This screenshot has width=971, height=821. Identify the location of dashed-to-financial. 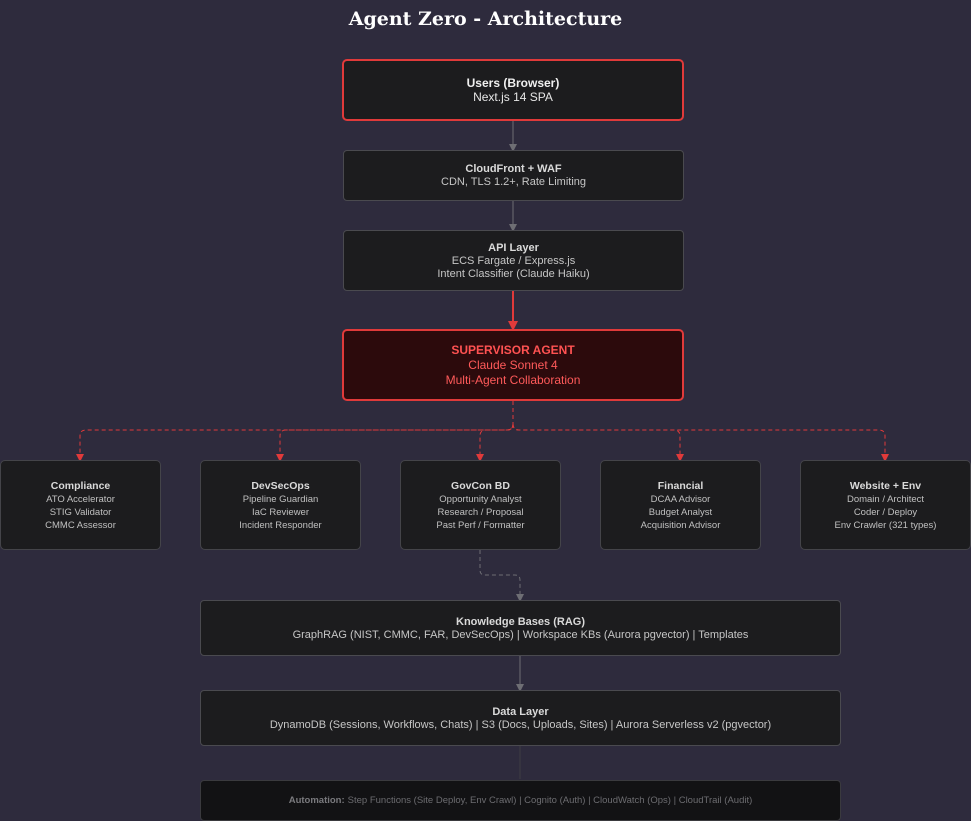
(598, 442).